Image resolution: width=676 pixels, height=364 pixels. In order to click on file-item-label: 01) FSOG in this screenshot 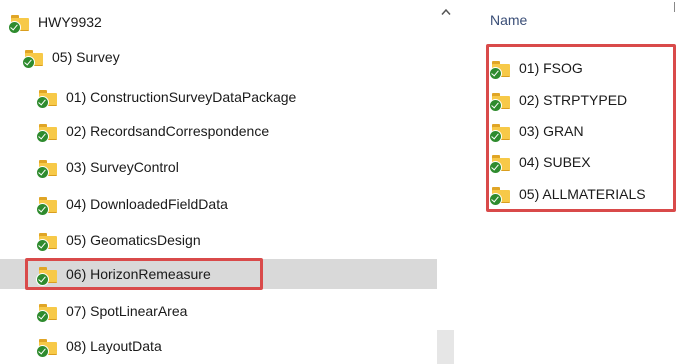, I will do `click(551, 68)`.